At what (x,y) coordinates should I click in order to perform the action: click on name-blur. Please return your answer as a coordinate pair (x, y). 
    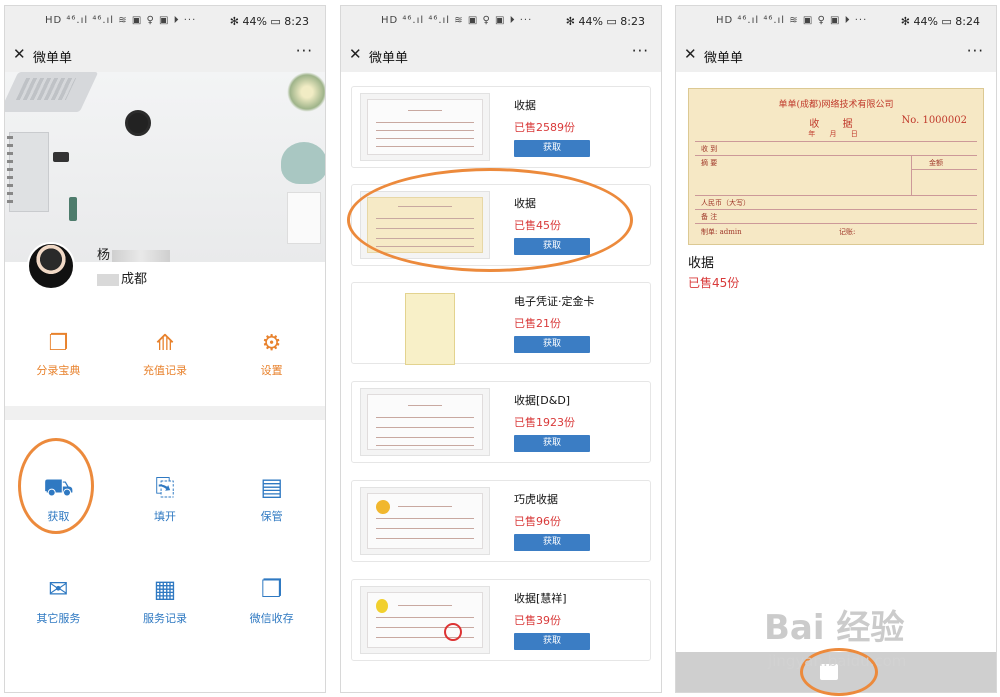
    Looking at the image, I should click on (141, 255).